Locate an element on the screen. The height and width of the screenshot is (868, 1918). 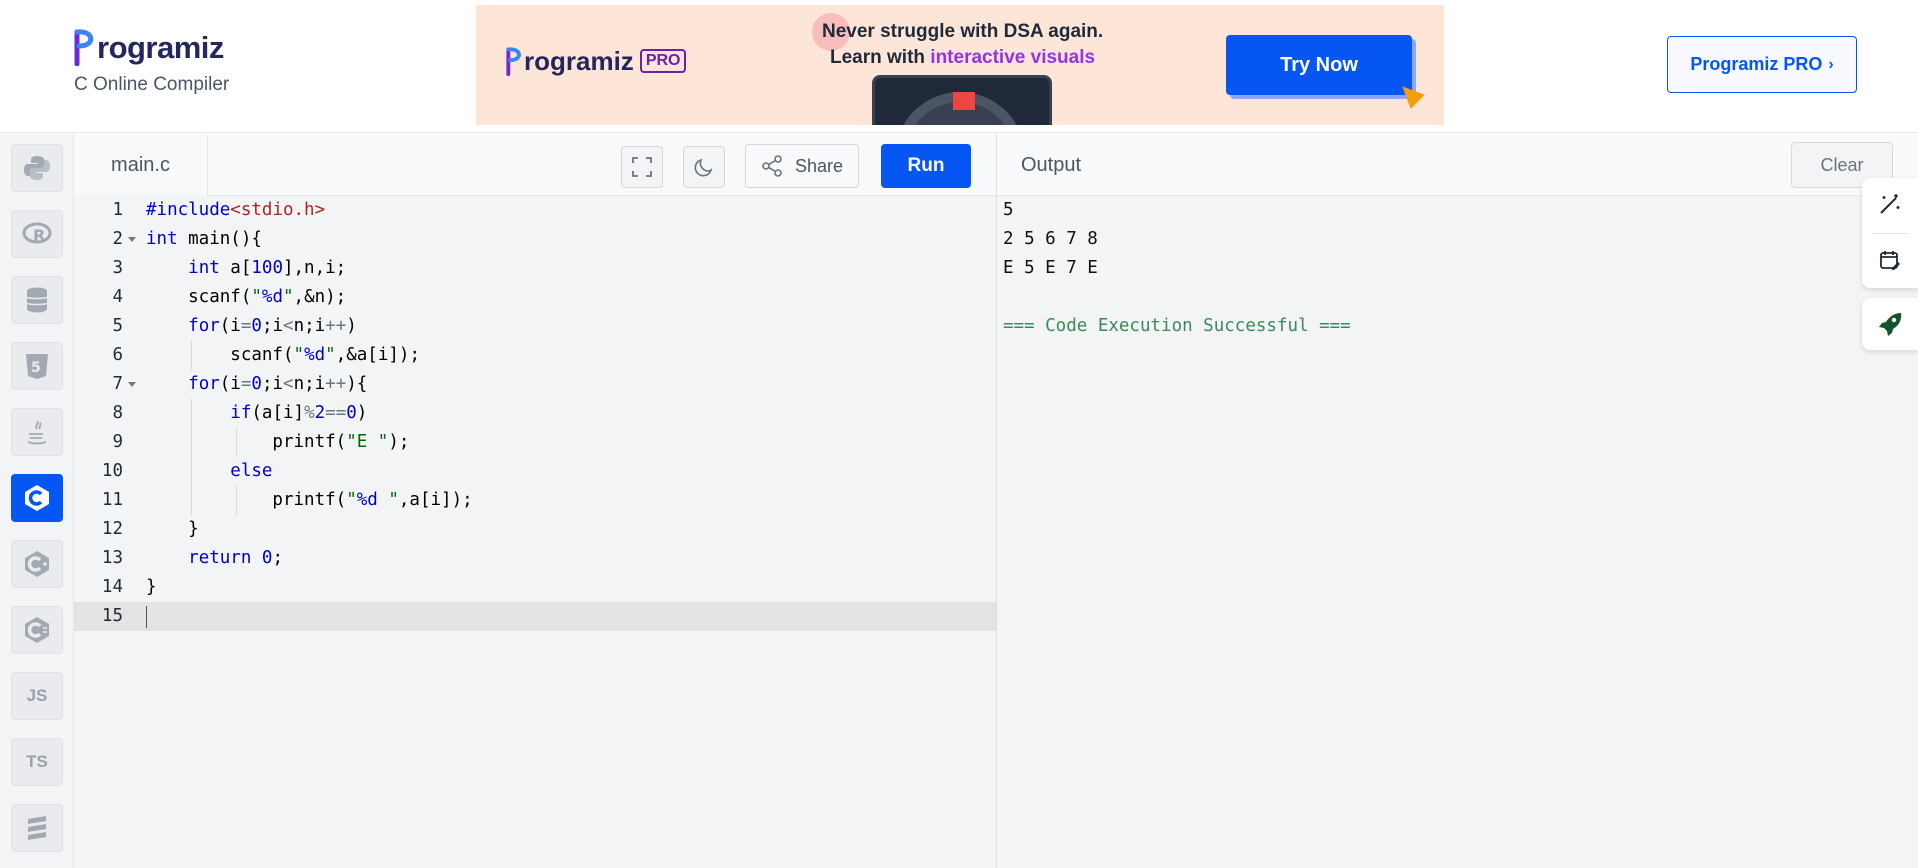
code-line: 3 int a[100],n,i; is located at coordinates (535, 268).